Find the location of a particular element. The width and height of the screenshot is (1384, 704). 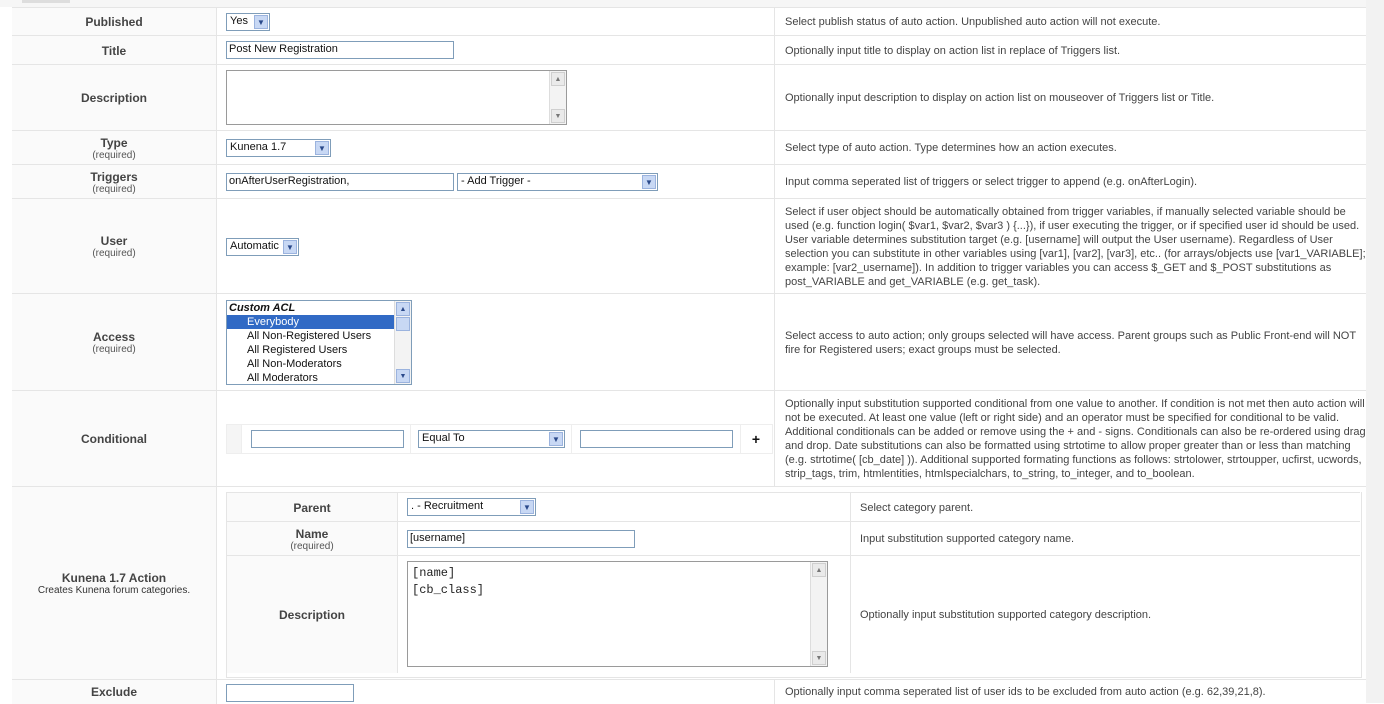

row-field: Post New Registration is located at coordinates (496, 50).